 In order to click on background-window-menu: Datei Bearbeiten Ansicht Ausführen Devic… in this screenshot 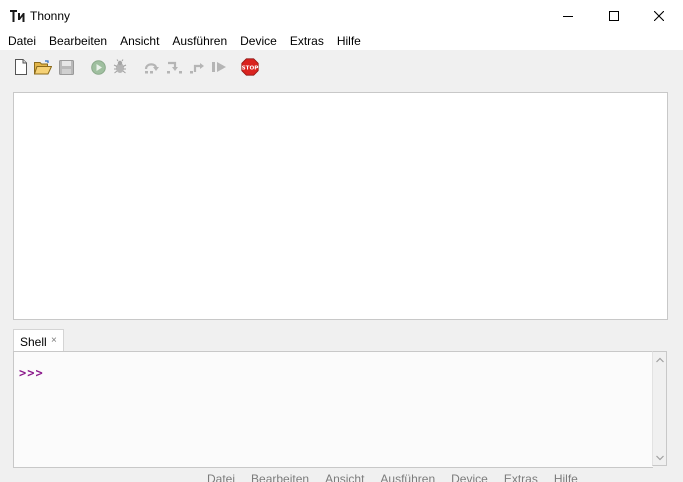, I will do `click(400, 478)`.